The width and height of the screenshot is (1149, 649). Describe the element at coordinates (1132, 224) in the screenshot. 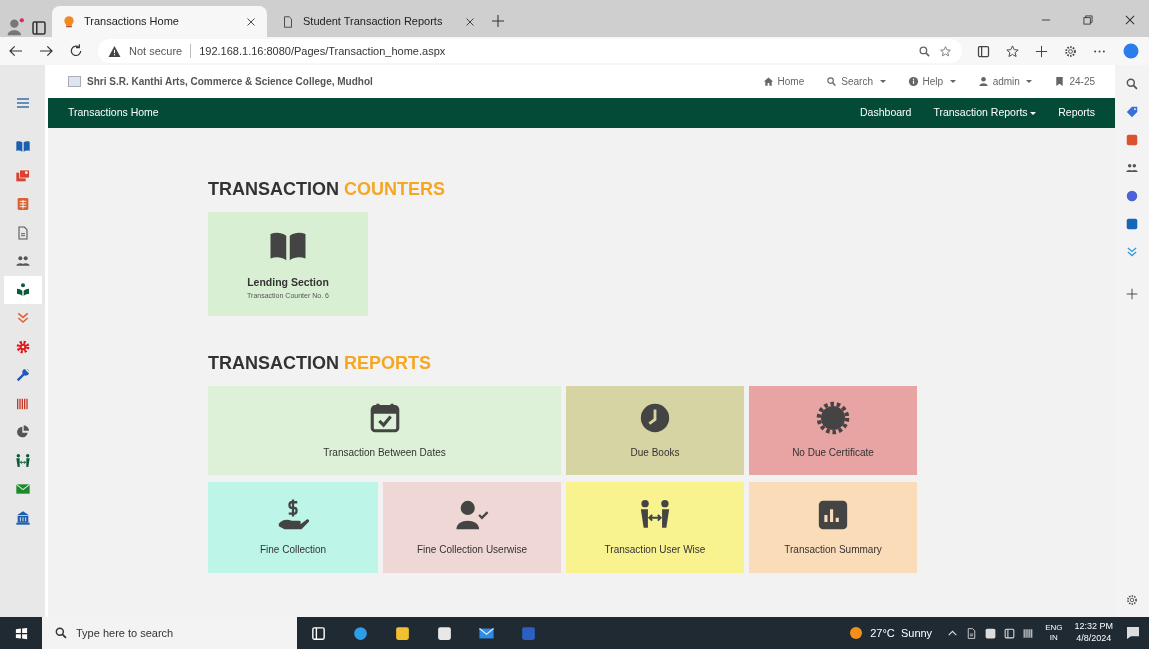

I see `square-icon` at that location.